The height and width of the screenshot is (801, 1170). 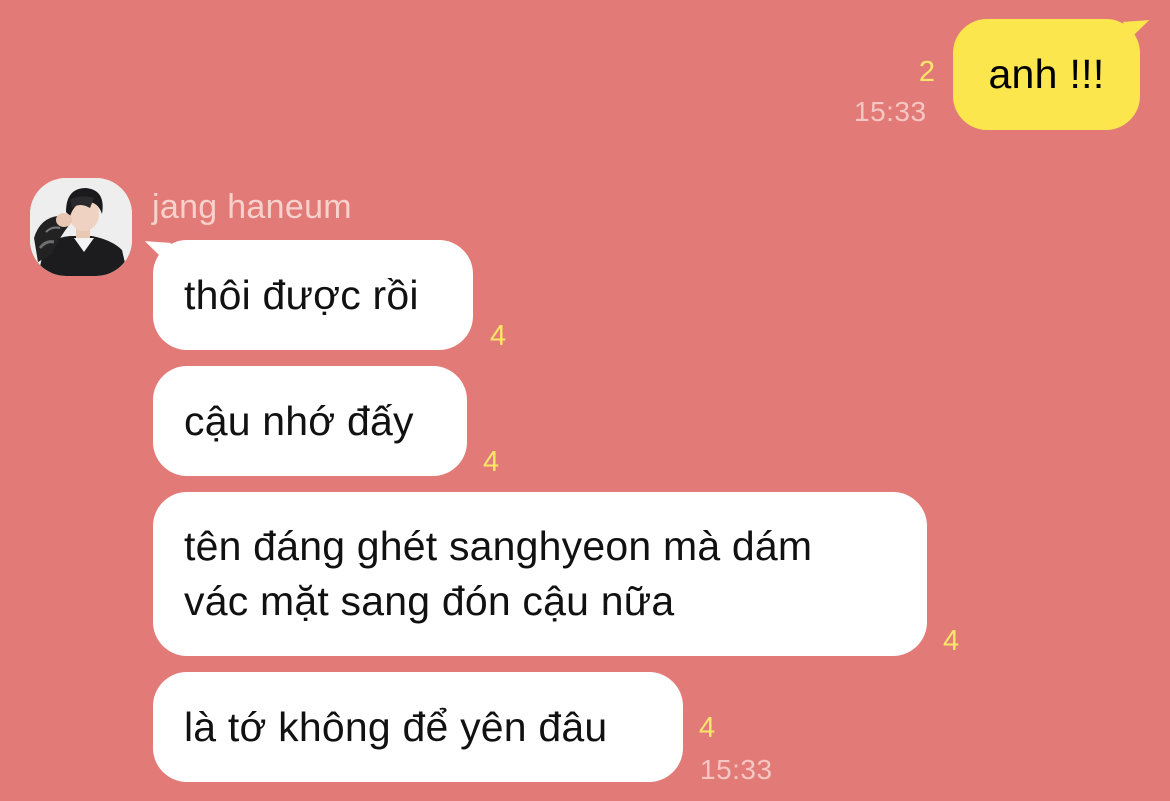 I want to click on message-text: cậu nhớ đấy, so click(x=299, y=420).